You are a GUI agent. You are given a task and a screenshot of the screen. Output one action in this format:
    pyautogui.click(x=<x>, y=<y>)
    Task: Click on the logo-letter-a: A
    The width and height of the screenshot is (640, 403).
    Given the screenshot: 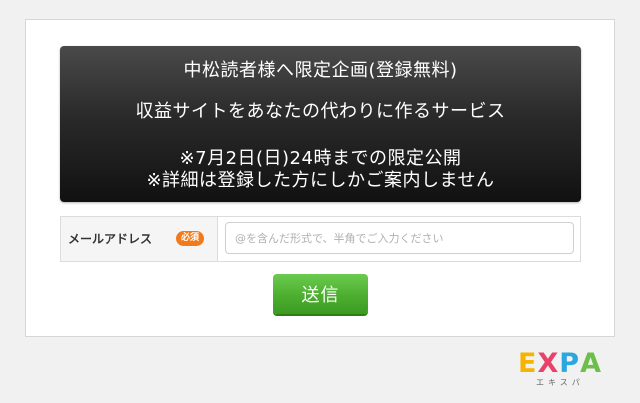 What is the action you would take?
    pyautogui.click(x=591, y=363)
    